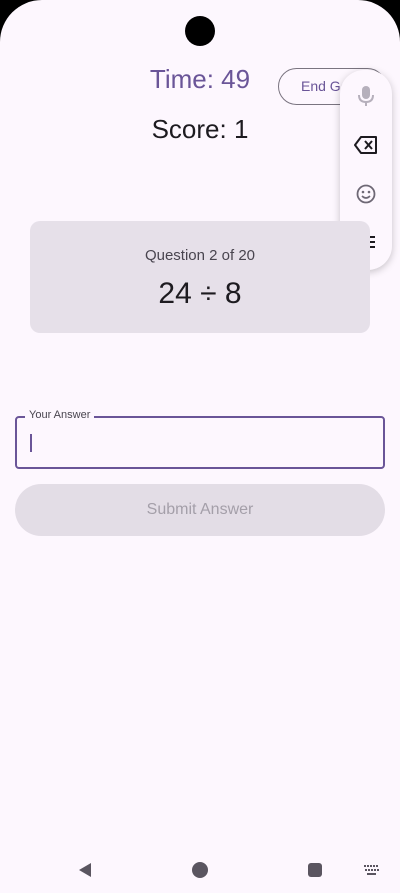  Describe the element at coordinates (200, 129) in the screenshot. I see `score-text: Score: 1` at that location.